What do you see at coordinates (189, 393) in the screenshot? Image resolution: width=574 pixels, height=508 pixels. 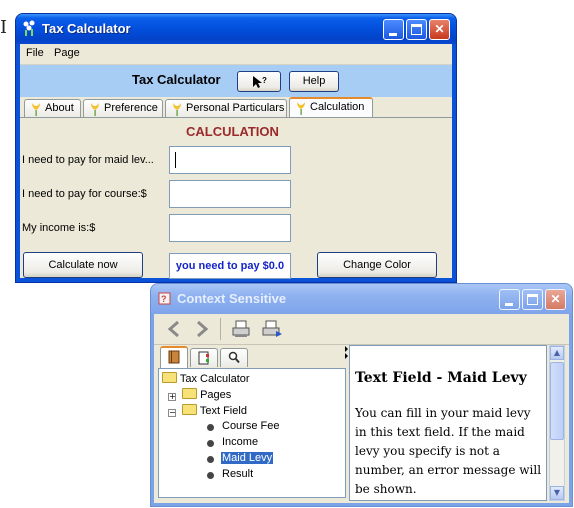 I see `folder-icon` at bounding box center [189, 393].